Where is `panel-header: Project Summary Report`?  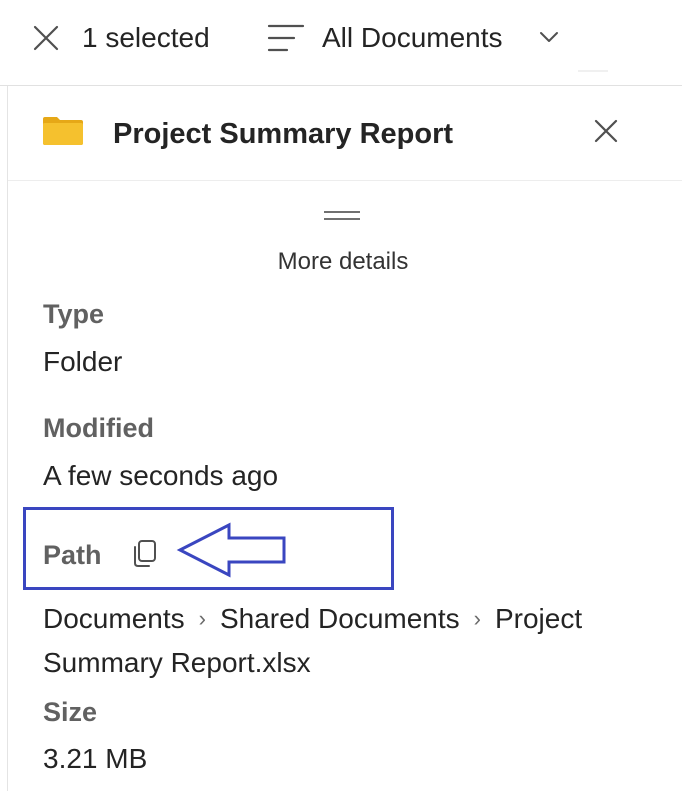 panel-header: Project Summary Report is located at coordinates (345, 133).